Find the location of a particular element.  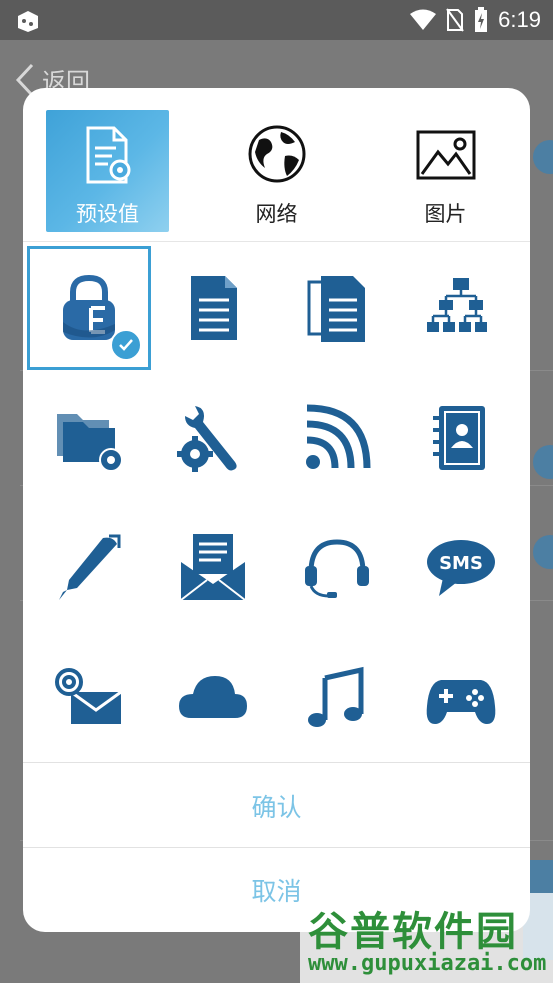

checkmark-icon is located at coordinates (126, 345).